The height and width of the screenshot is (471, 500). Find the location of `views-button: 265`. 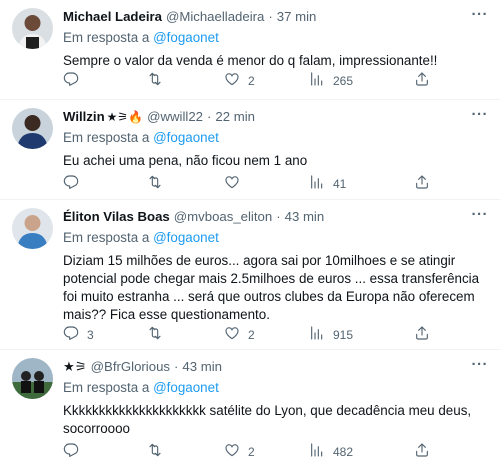

views-button: 265 is located at coordinates (331, 80).